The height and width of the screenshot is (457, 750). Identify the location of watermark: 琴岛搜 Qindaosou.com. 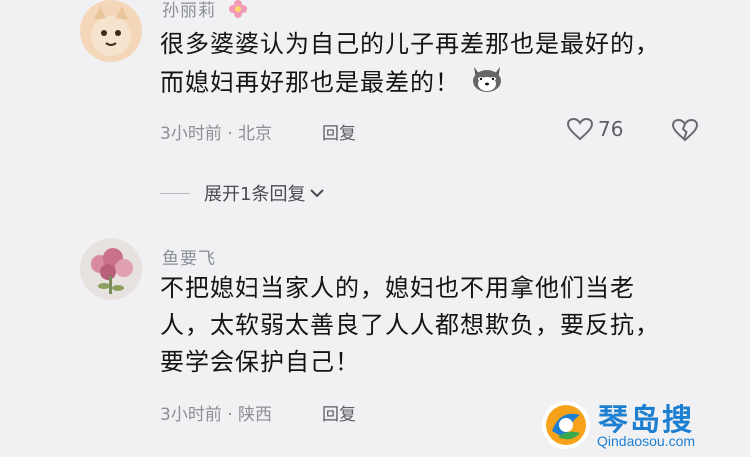
(645, 426).